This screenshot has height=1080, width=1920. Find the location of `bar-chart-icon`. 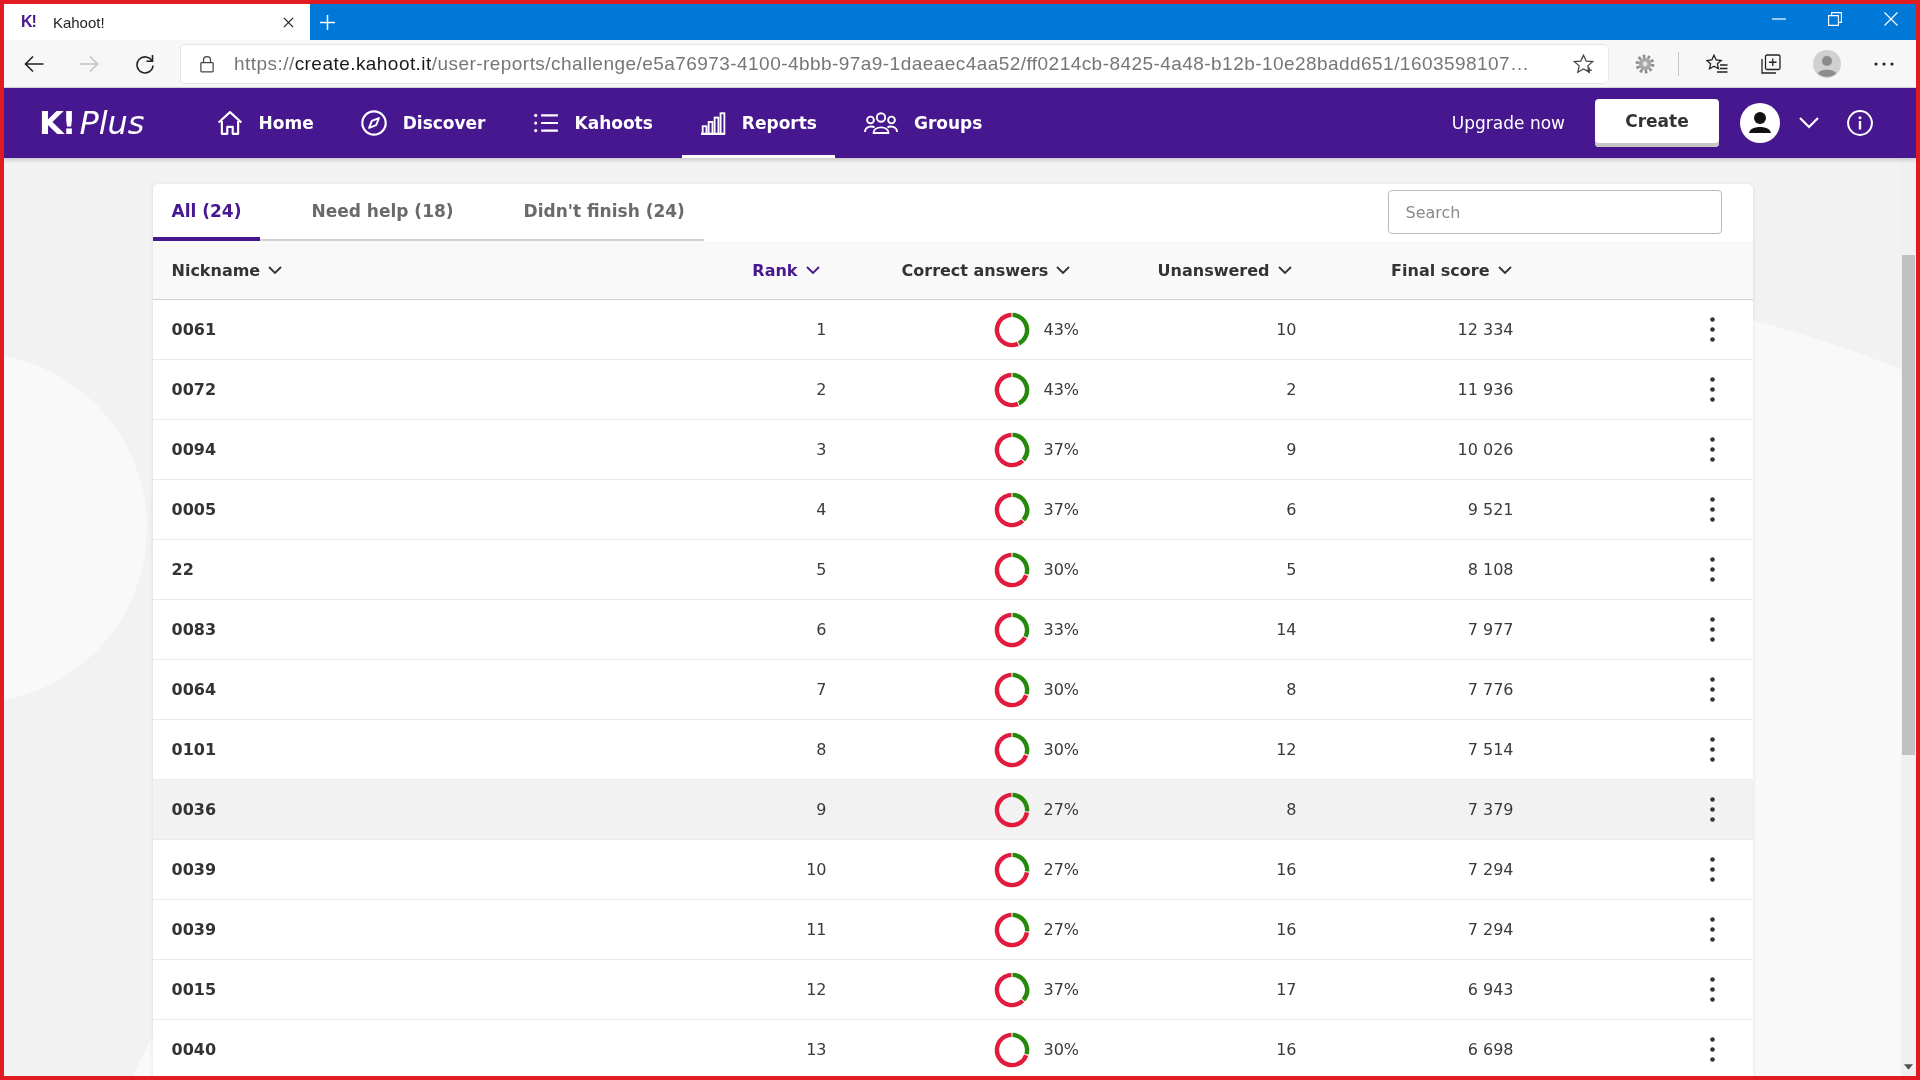

bar-chart-icon is located at coordinates (712, 123).